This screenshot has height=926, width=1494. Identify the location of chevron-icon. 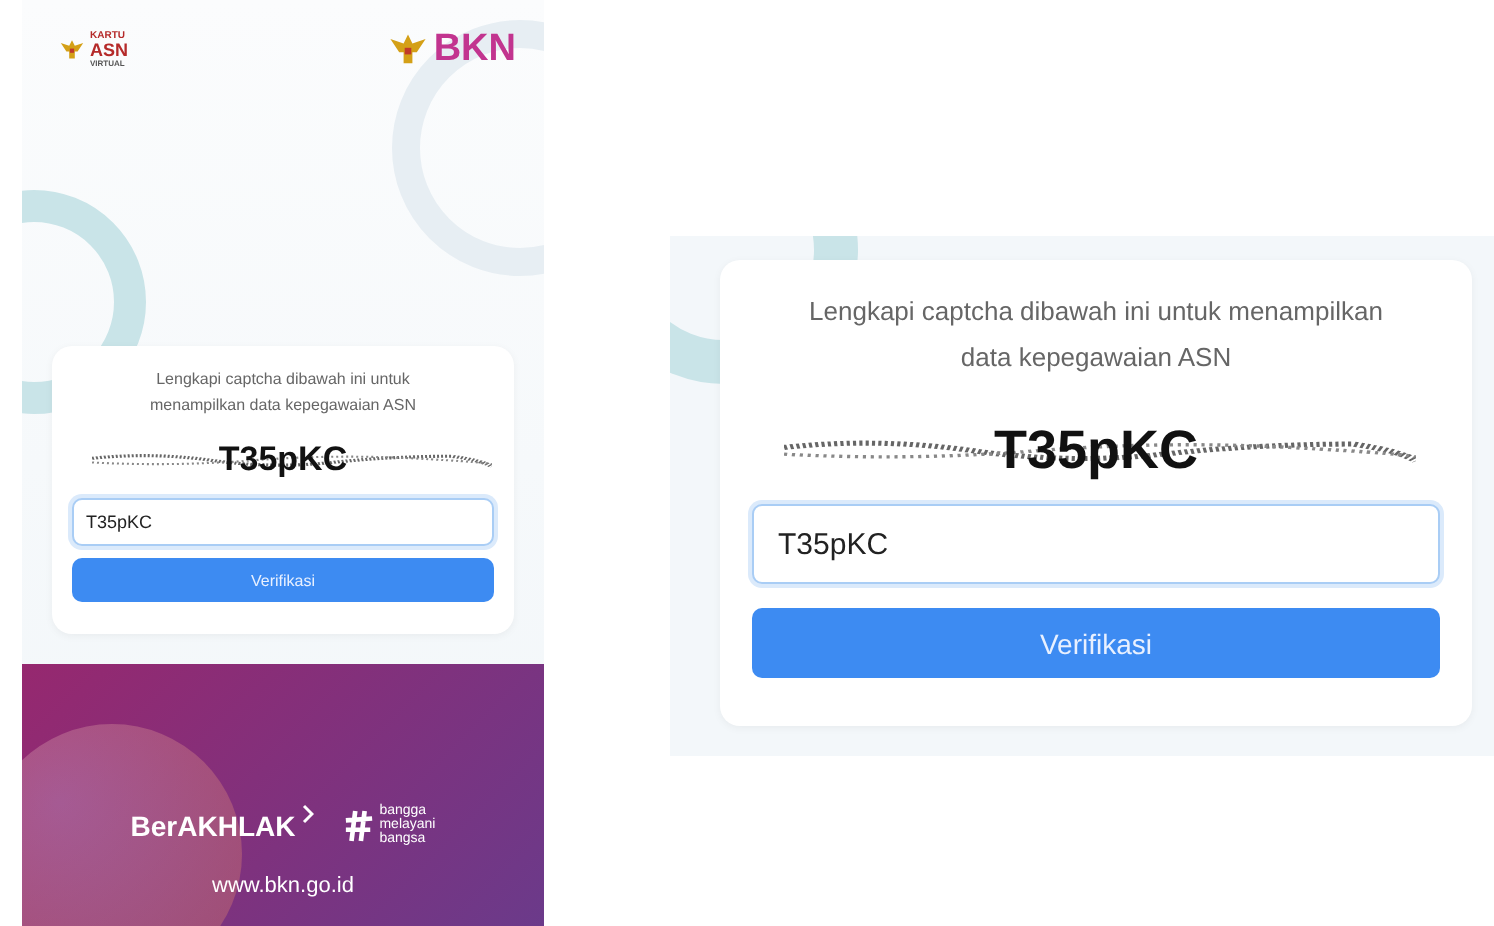
(307, 814).